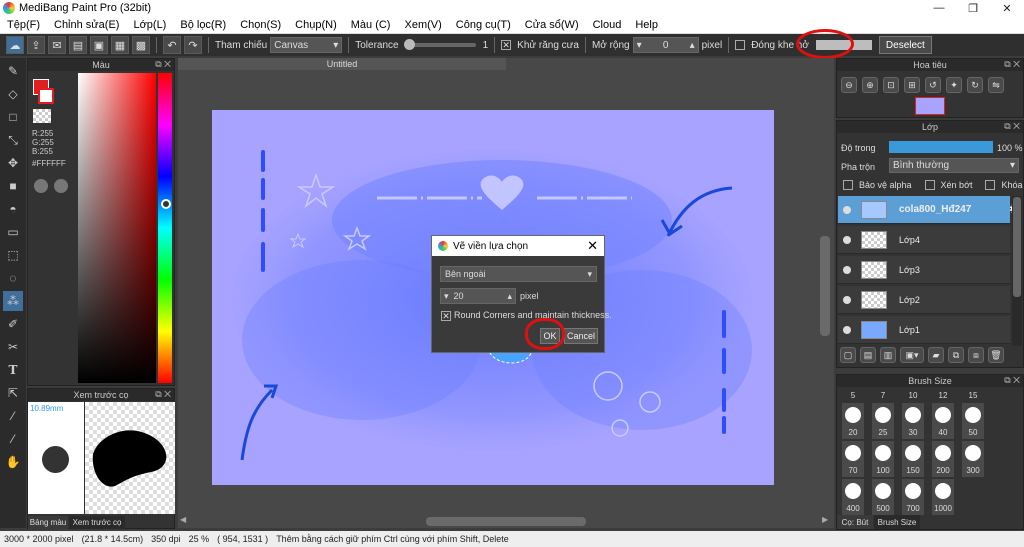  Describe the element at coordinates (13, 416) in the screenshot. I see `eyedropper-tool-icon: ⁄` at that location.